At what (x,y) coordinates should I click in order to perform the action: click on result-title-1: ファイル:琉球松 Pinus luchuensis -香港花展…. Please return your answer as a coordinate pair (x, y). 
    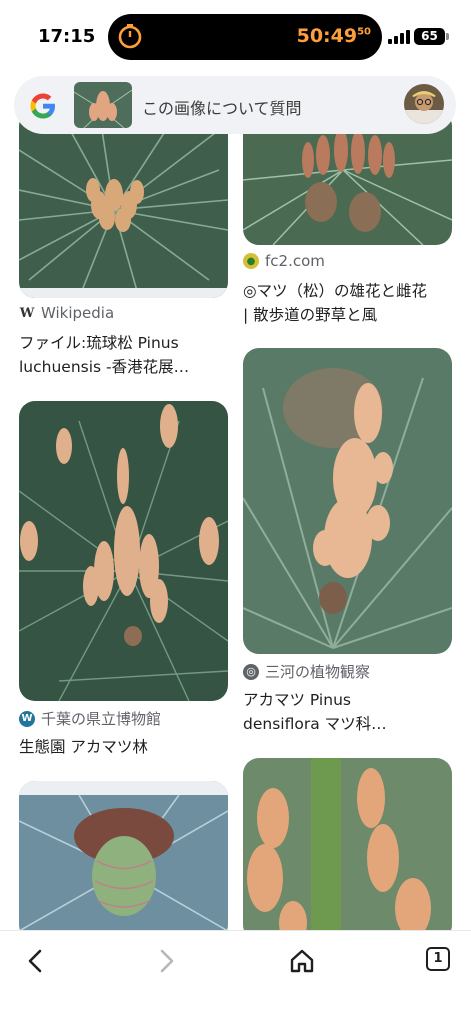
    Looking at the image, I should click on (124, 355).